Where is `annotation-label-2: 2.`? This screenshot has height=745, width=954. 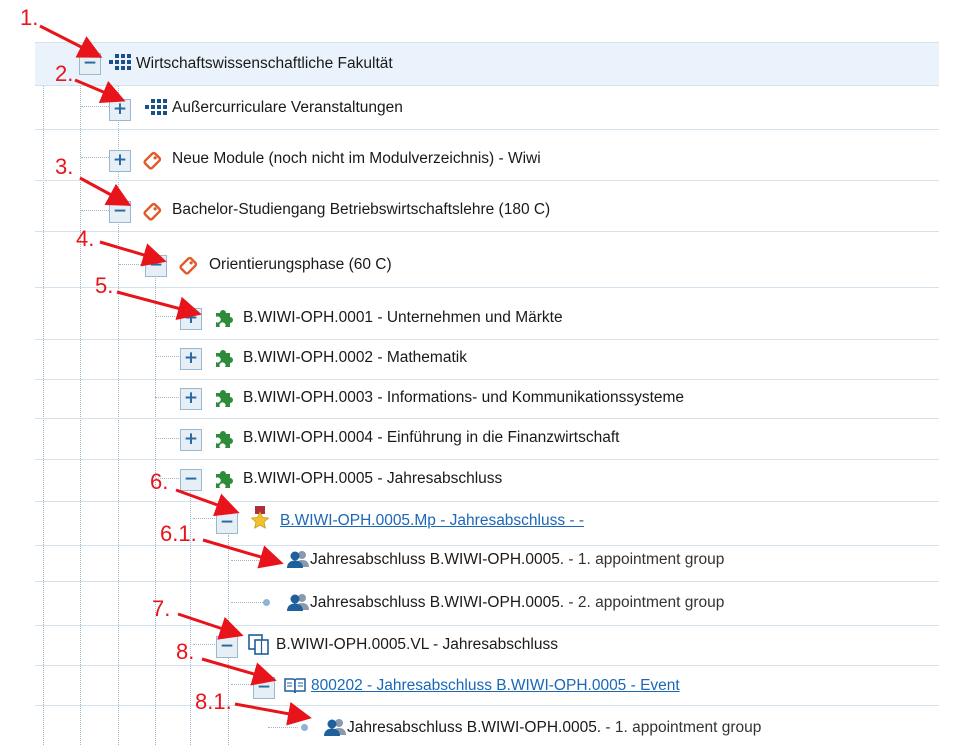
annotation-label-2: 2. is located at coordinates (64, 73).